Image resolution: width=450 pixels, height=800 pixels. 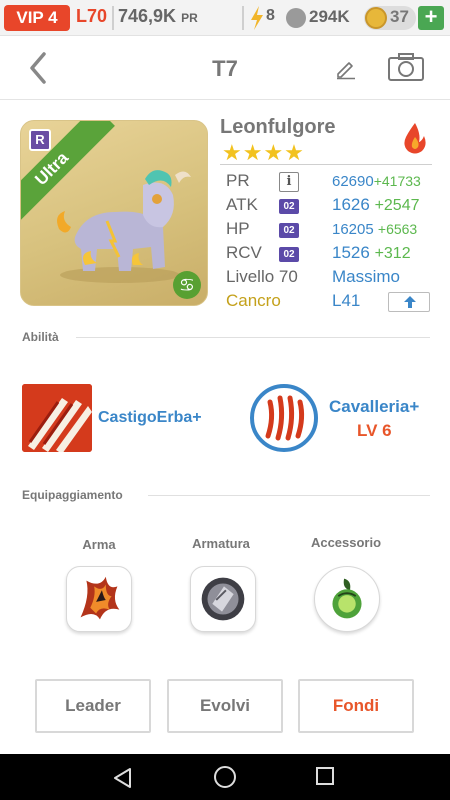 What do you see at coordinates (238, 228) in the screenshot?
I see `stat-label: HP` at bounding box center [238, 228].